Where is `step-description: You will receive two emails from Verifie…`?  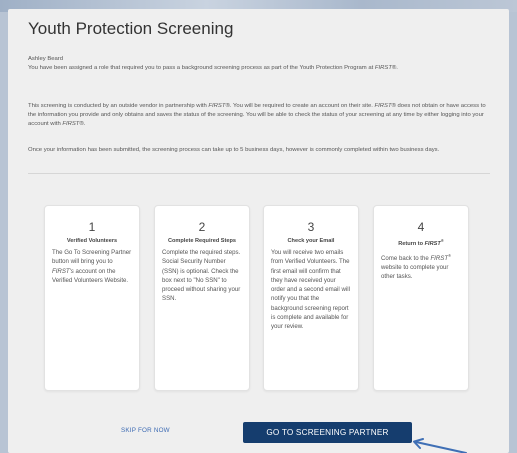 step-description: You will receive two emails from Verifie… is located at coordinates (310, 290).